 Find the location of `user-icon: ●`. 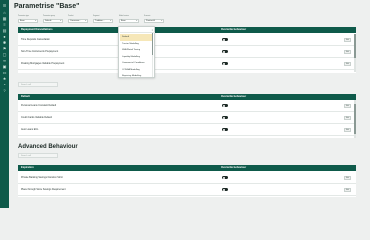

user-icon: ● is located at coordinates (4, 37).